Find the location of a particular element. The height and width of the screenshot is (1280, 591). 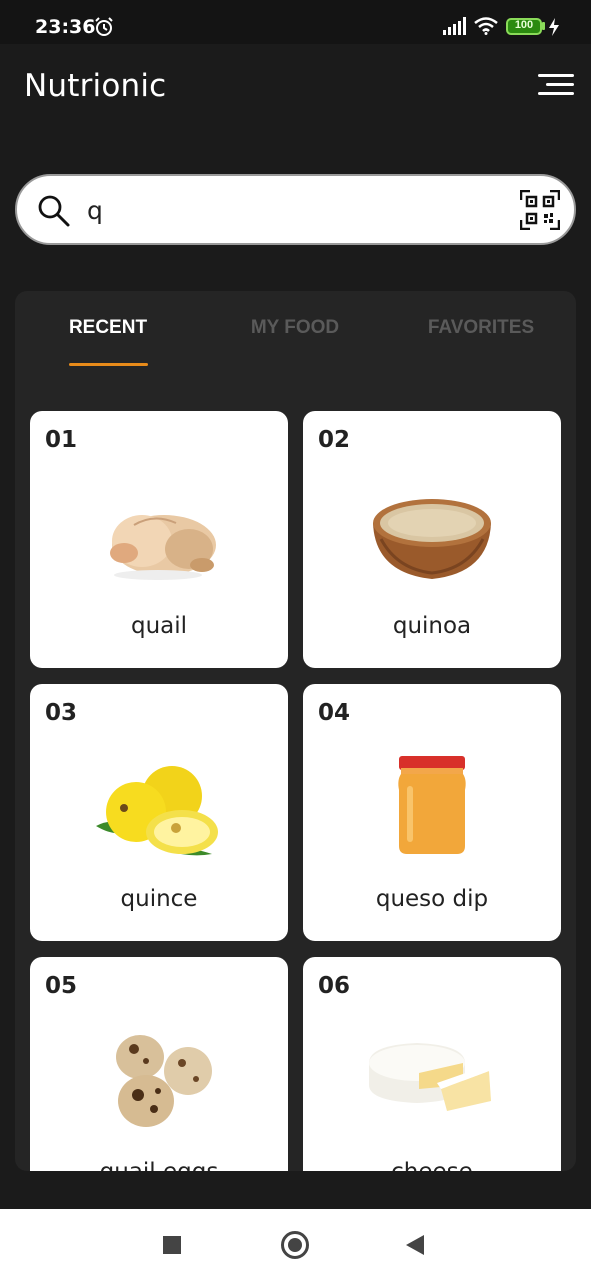

battery-cap is located at coordinates (543, 26).